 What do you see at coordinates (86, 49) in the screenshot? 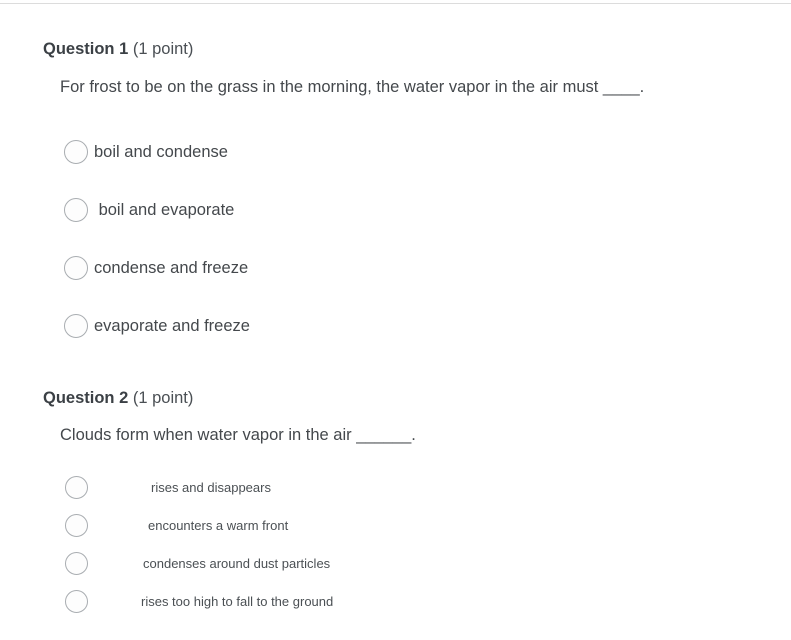
I see `question-1-label: Question 1` at bounding box center [86, 49].